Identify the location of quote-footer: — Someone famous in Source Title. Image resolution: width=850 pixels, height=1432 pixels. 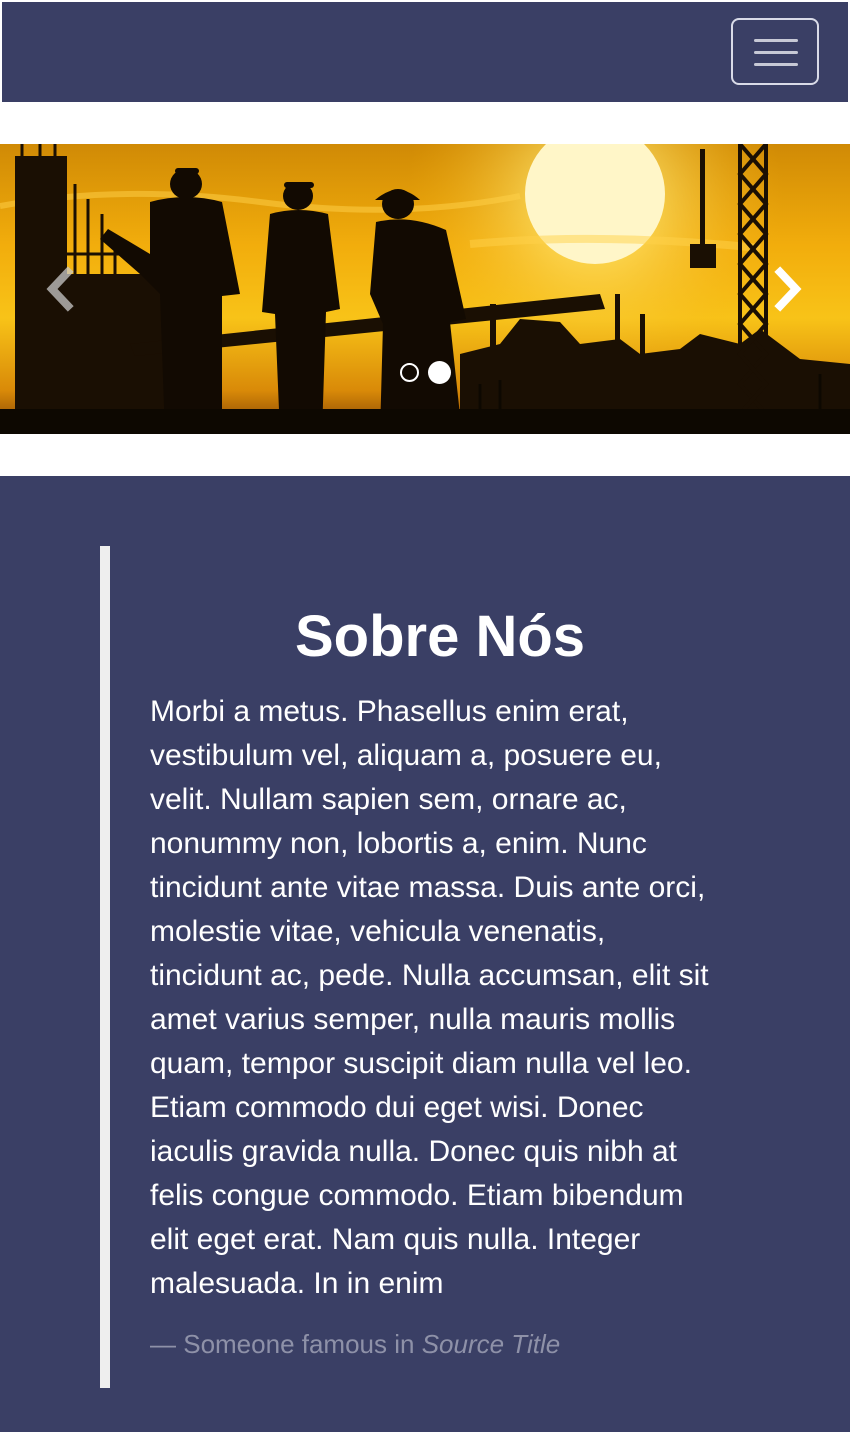
(430, 1344).